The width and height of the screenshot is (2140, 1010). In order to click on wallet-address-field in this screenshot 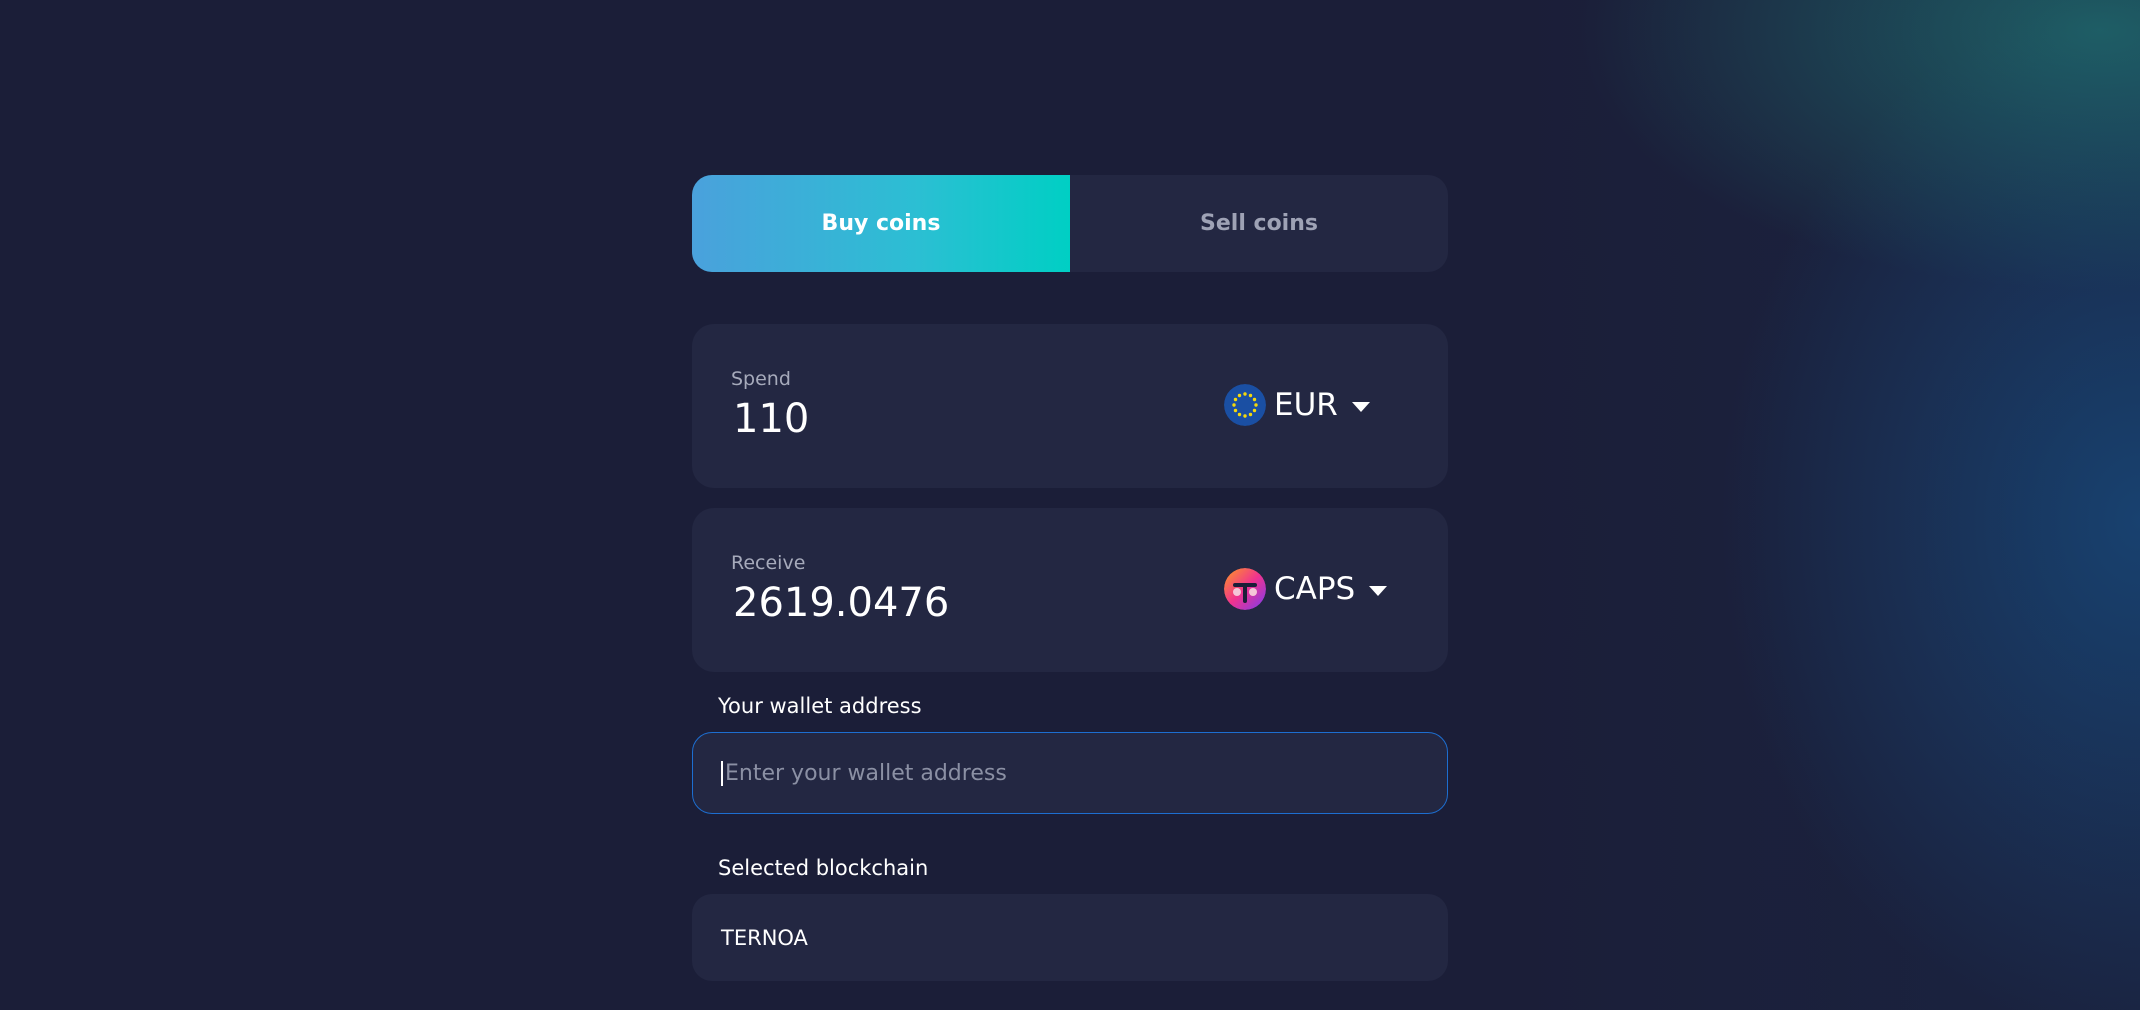, I will do `click(1070, 773)`.